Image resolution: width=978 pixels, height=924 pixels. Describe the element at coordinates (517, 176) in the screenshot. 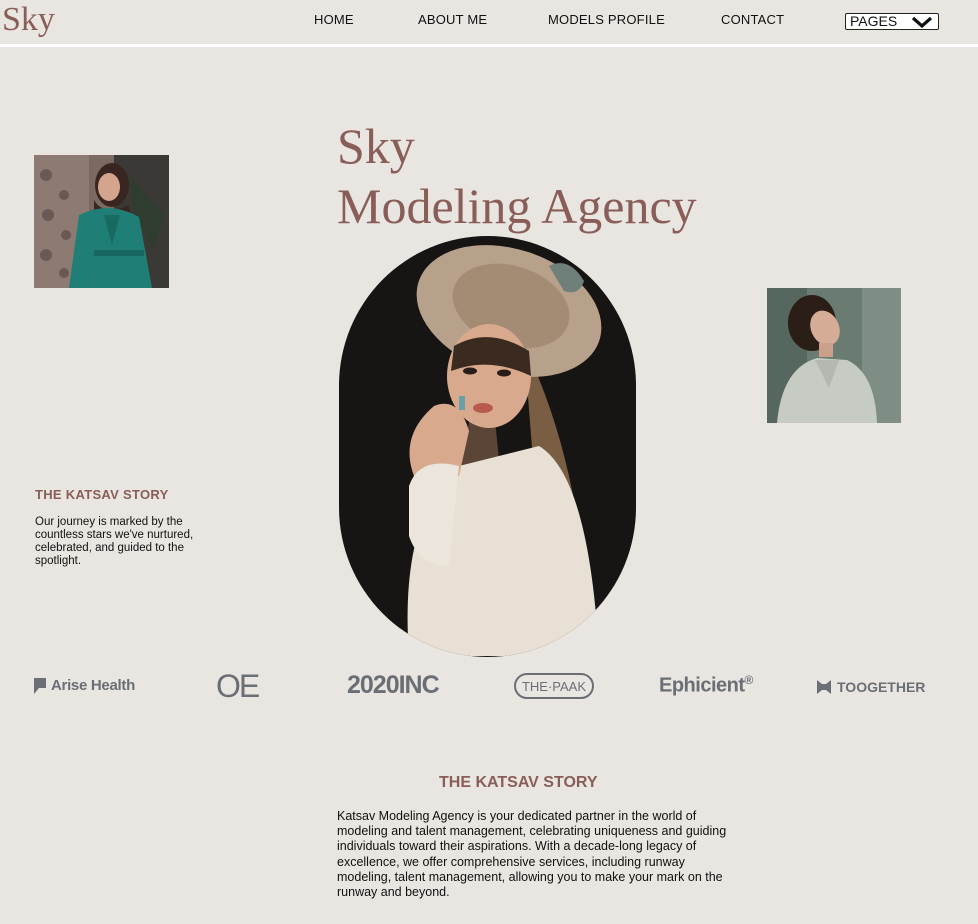

I see `hero-title: Sky Modeling Agency` at that location.